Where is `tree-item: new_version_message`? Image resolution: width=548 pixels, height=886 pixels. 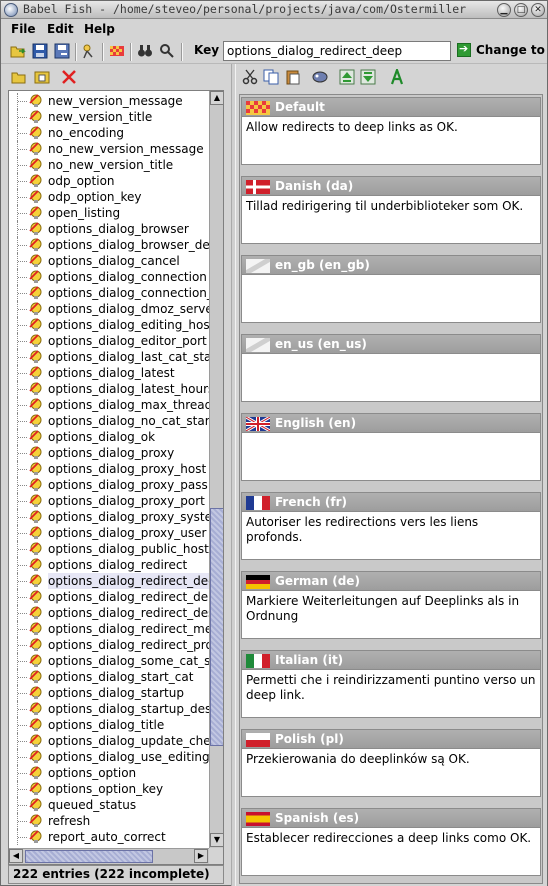
tree-item: new_version_message is located at coordinates (109, 101).